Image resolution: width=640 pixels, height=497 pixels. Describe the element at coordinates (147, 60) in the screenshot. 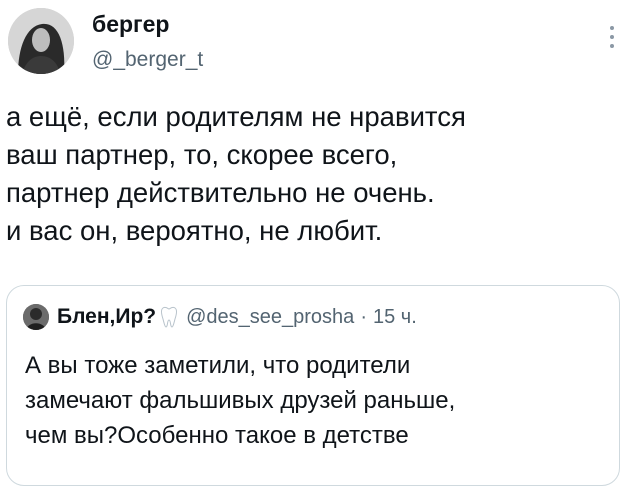

I see `author-handle: @_berger_t` at that location.